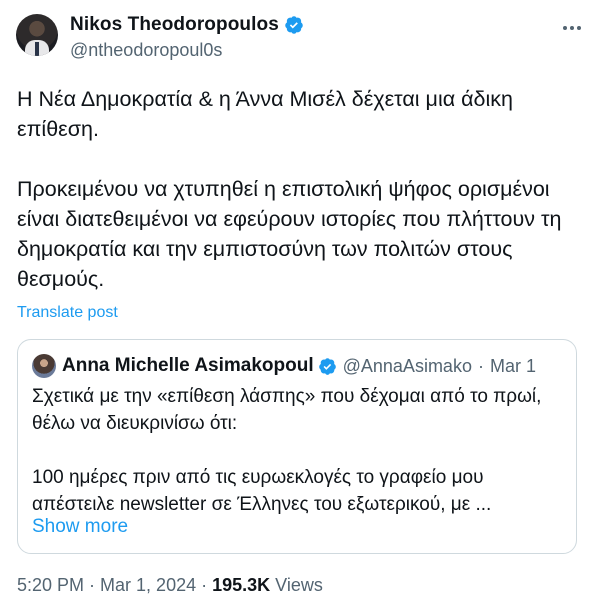  What do you see at coordinates (407, 366) in the screenshot?
I see `quoted-author-handle: @AnnaAsimako` at bounding box center [407, 366].